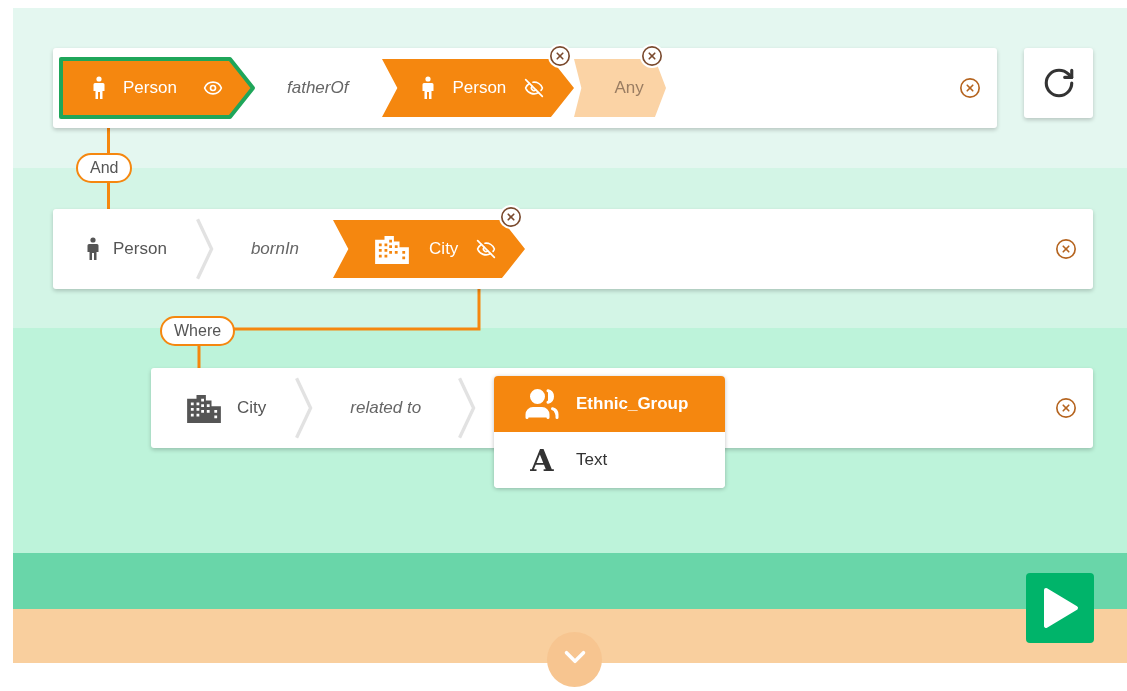 The image size is (1127, 691). I want to click on relation-label: bornIn, so click(275, 249).